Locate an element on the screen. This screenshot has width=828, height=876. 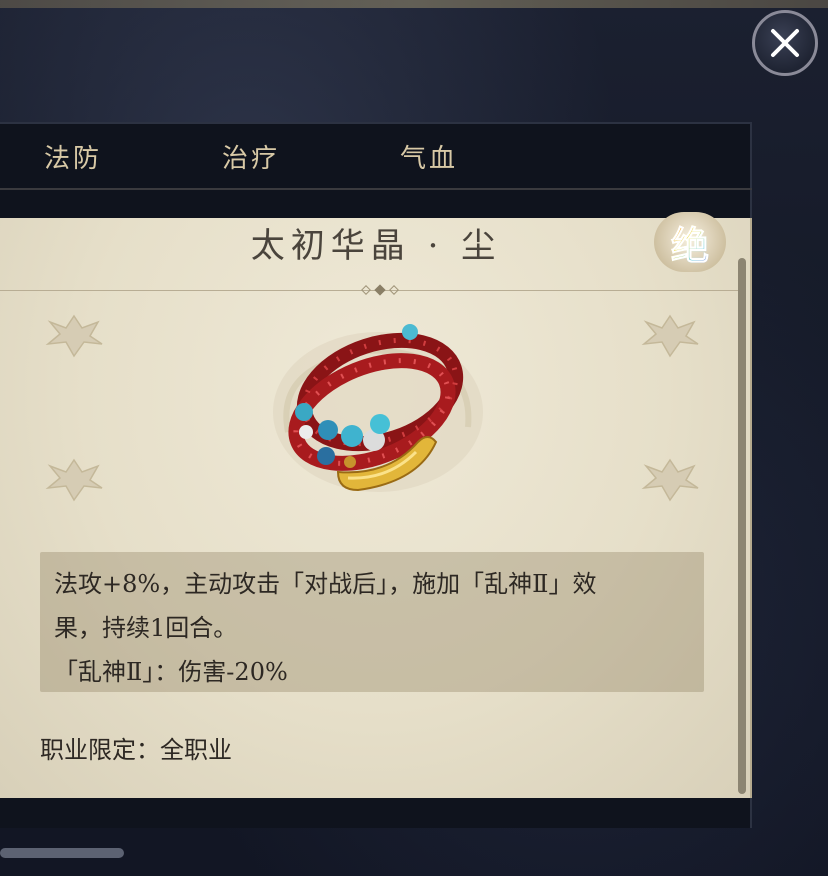
tab-healing: 治疗 is located at coordinates (251, 156).